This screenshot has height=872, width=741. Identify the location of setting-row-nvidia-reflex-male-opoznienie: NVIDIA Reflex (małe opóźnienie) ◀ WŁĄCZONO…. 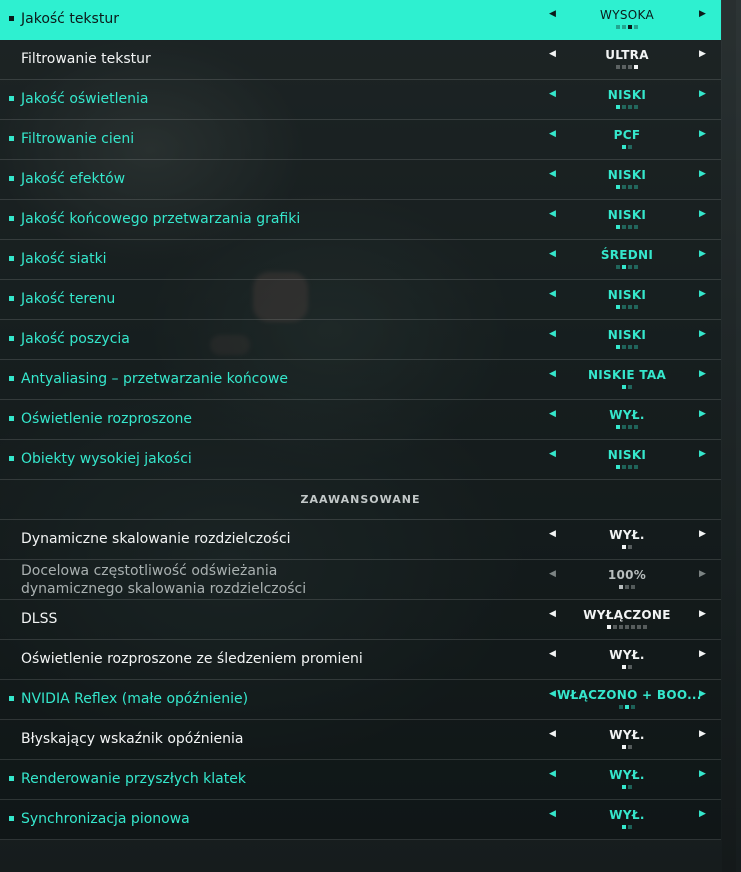
(360, 700).